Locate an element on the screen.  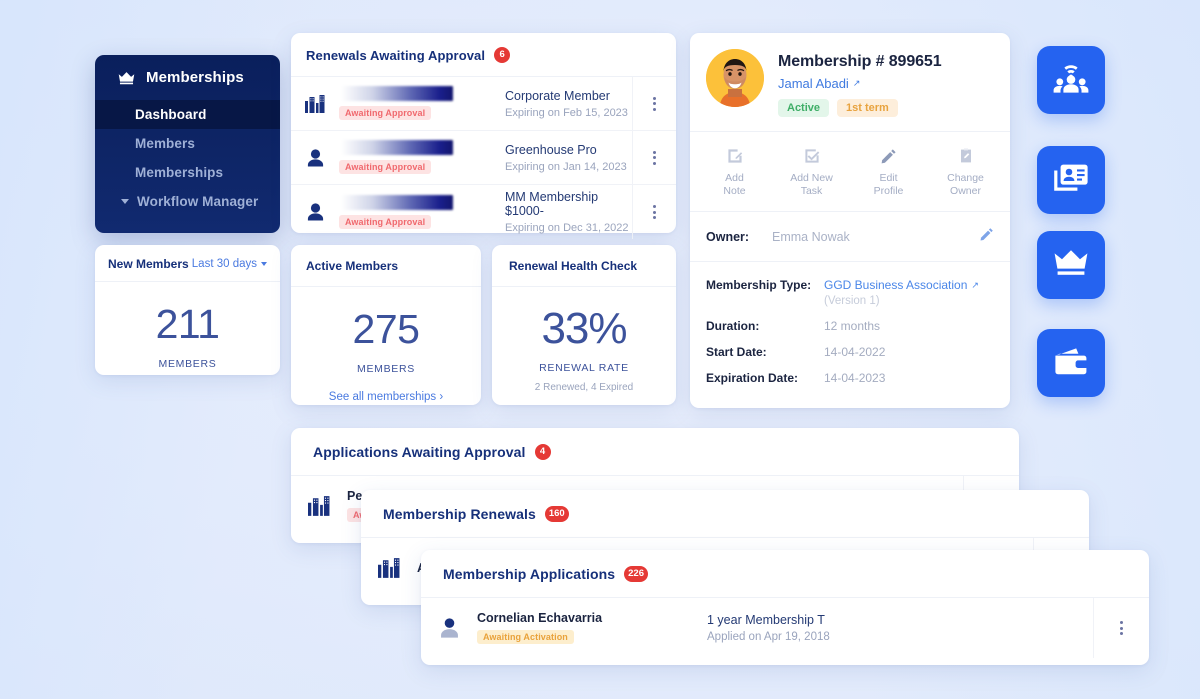
status-badge-term: 1st term is located at coordinates (867, 108).